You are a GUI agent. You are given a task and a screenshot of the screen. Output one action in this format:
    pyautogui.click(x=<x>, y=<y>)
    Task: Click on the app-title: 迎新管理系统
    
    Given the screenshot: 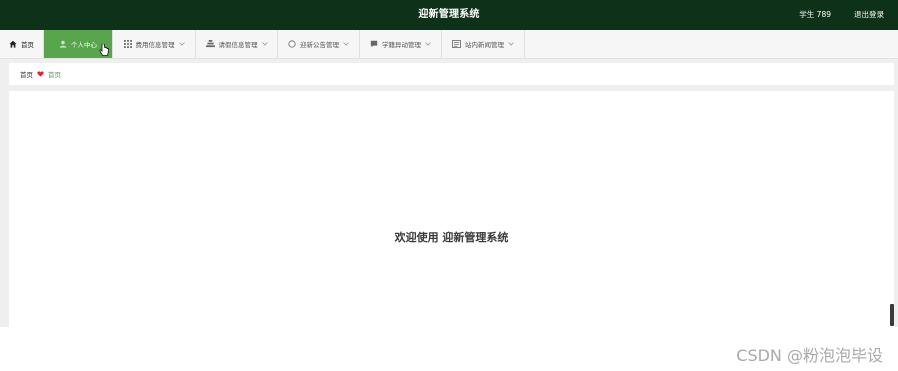 What is the action you would take?
    pyautogui.click(x=449, y=14)
    